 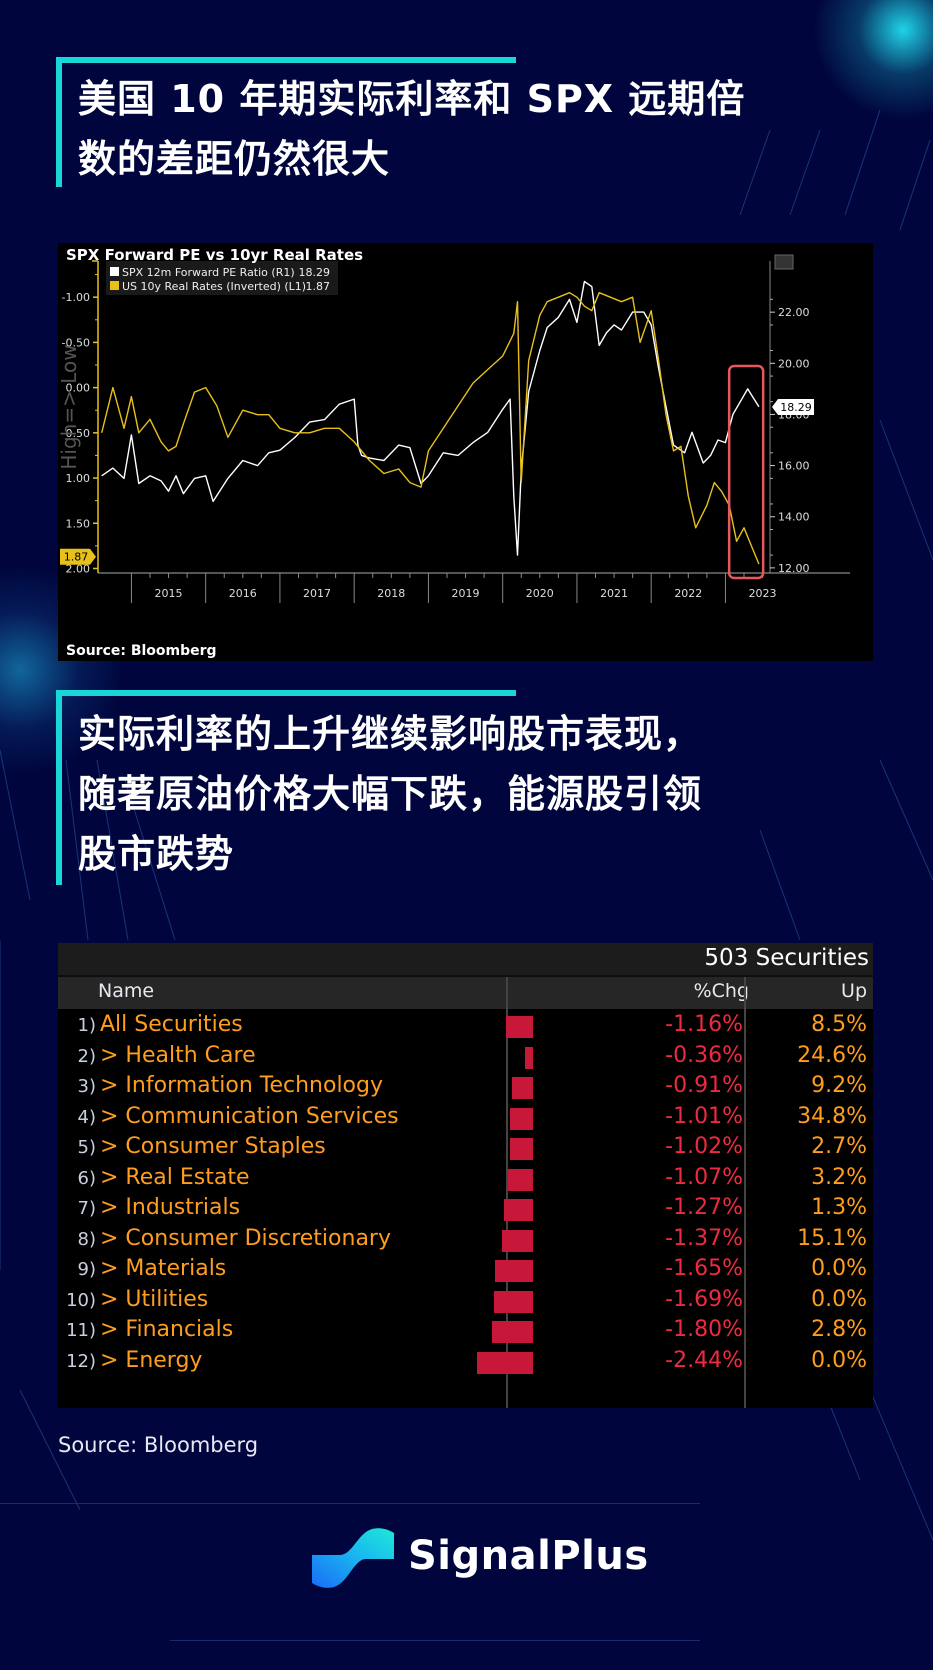 I want to click on sector-name: > Consumer Staples, so click(x=213, y=1146).